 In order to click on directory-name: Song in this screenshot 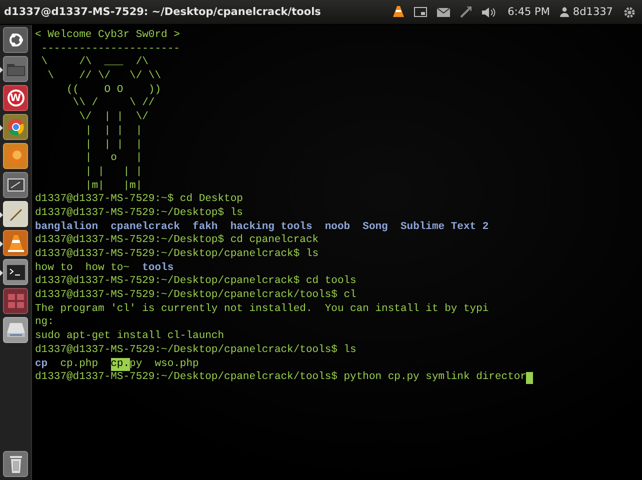, I will do `click(375, 227)`.